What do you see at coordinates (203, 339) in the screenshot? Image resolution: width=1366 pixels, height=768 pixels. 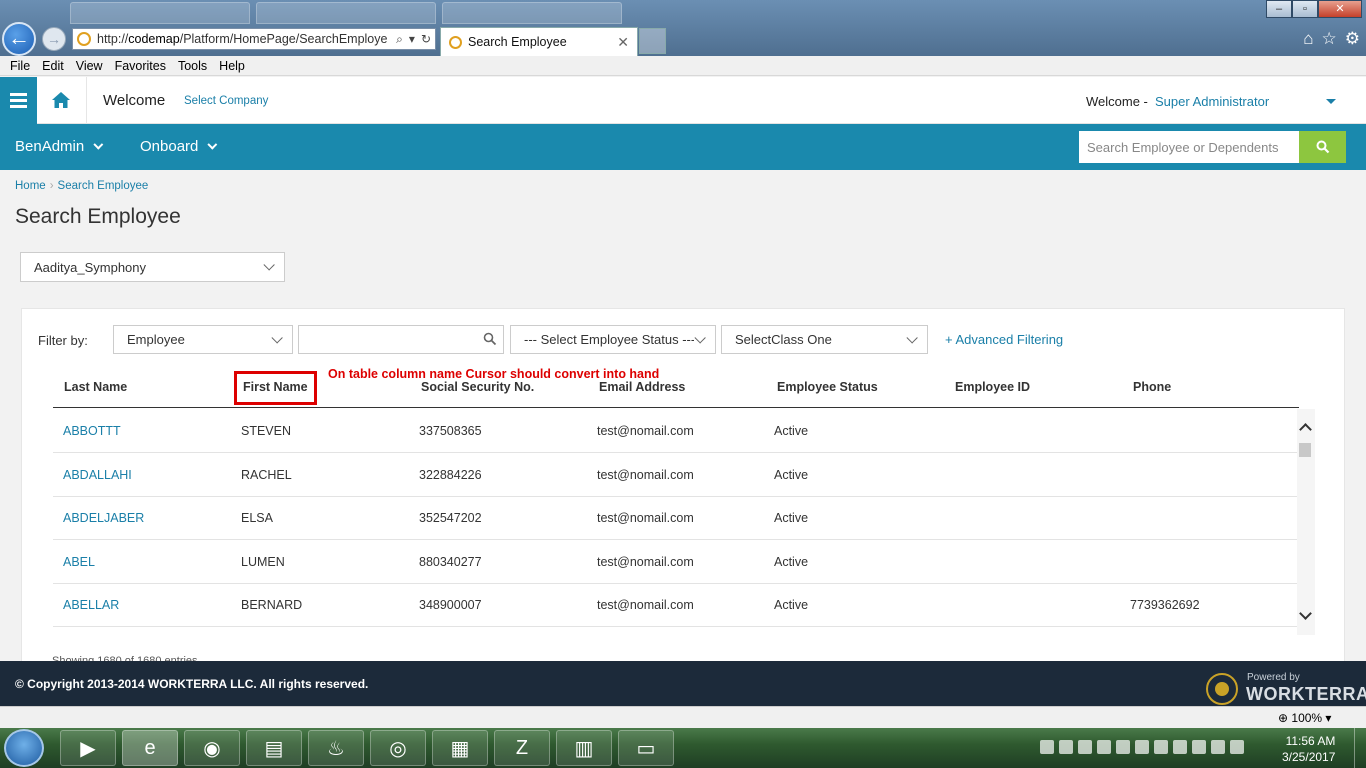 I see `filter-type-dropdown: Employee` at bounding box center [203, 339].